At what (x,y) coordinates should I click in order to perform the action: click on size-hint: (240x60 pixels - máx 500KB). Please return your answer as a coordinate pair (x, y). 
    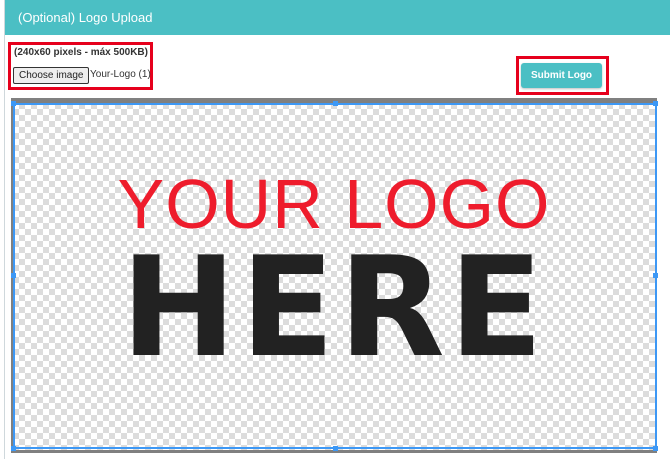
    Looking at the image, I should click on (81, 52).